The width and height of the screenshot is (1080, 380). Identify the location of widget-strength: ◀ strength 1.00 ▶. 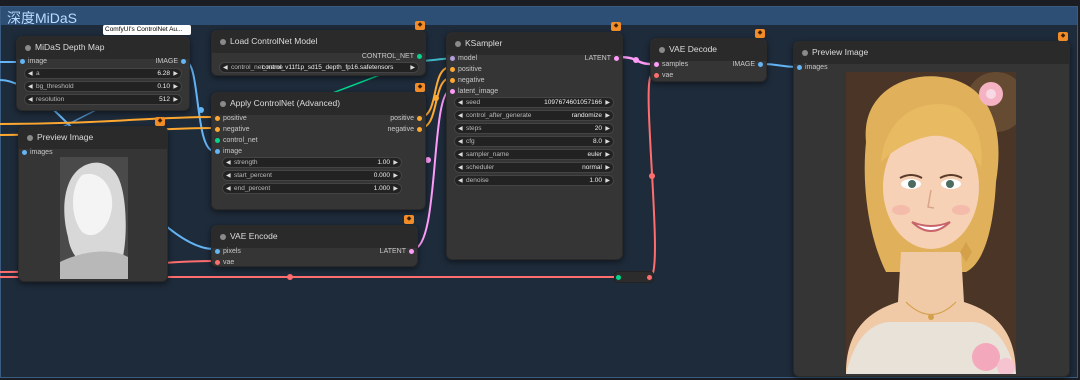
(312, 162).